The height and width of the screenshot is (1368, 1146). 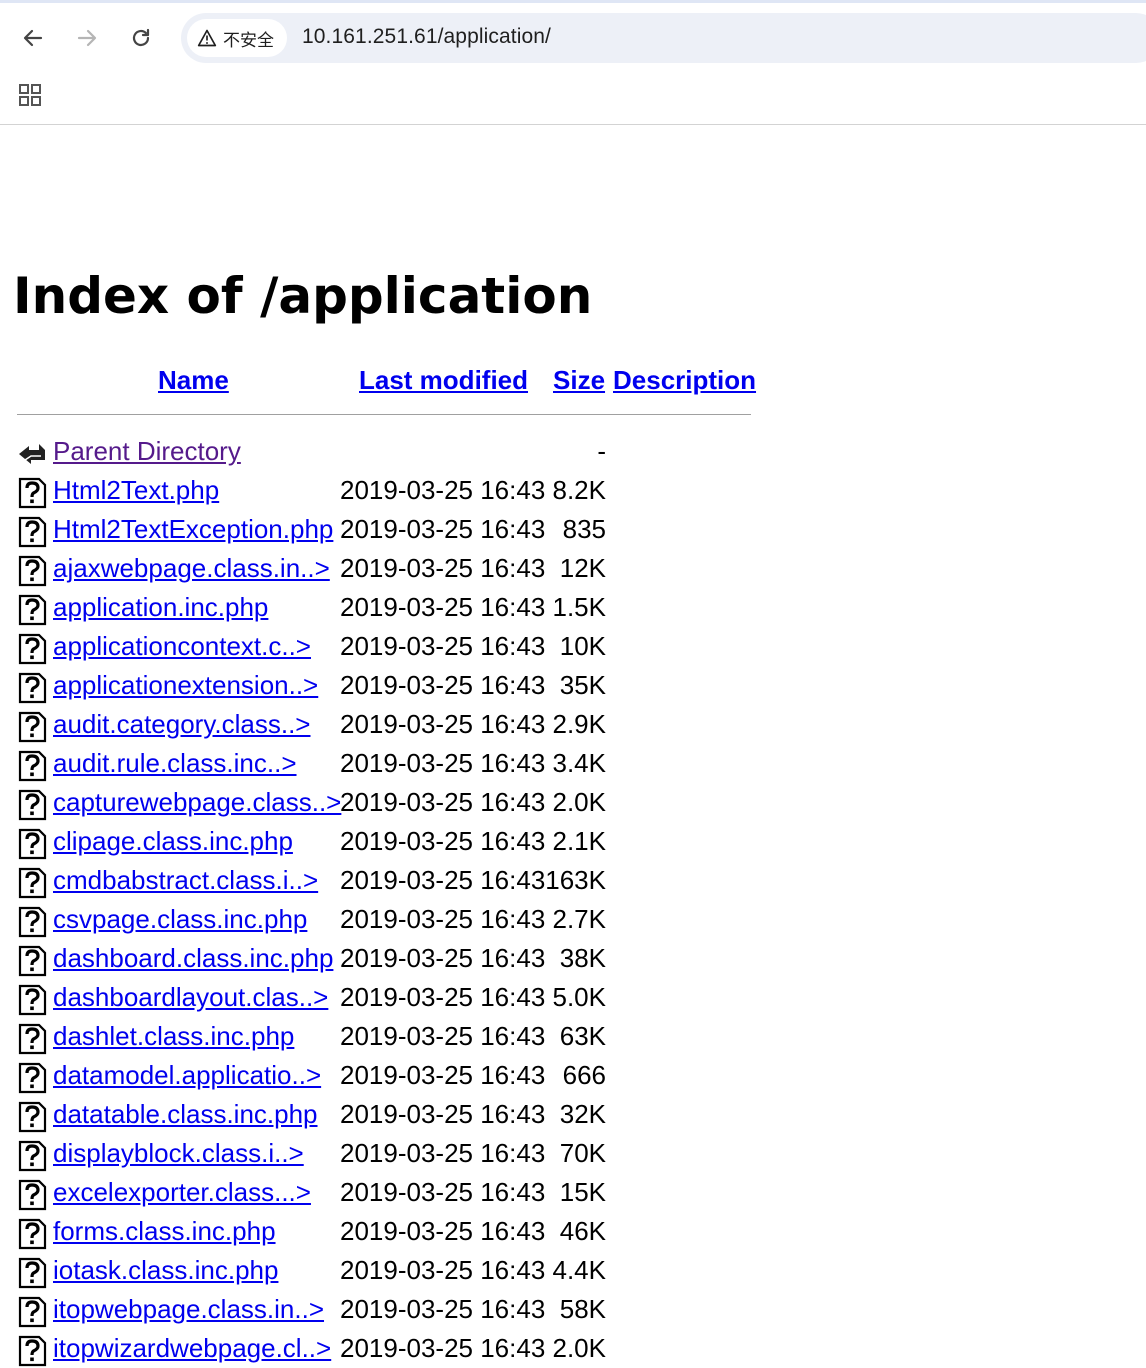 What do you see at coordinates (191, 568) in the screenshot?
I see `file-link: ajaxwebpage.class.in..>` at bounding box center [191, 568].